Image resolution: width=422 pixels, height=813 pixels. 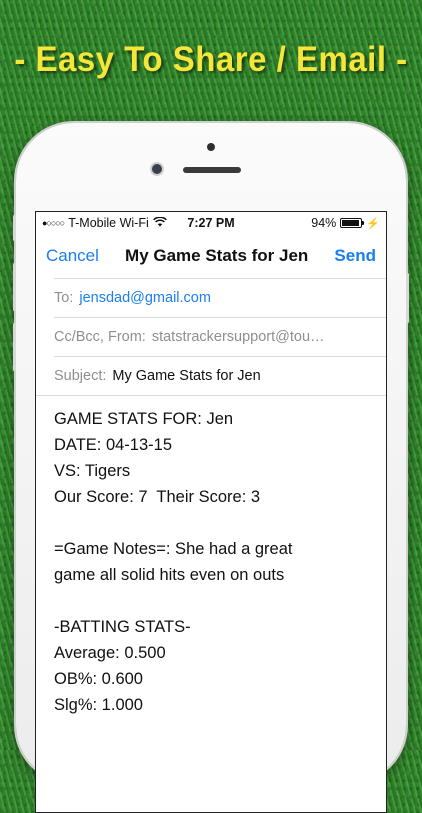 What do you see at coordinates (14, 287) in the screenshot?
I see `volume-up-button` at bounding box center [14, 287].